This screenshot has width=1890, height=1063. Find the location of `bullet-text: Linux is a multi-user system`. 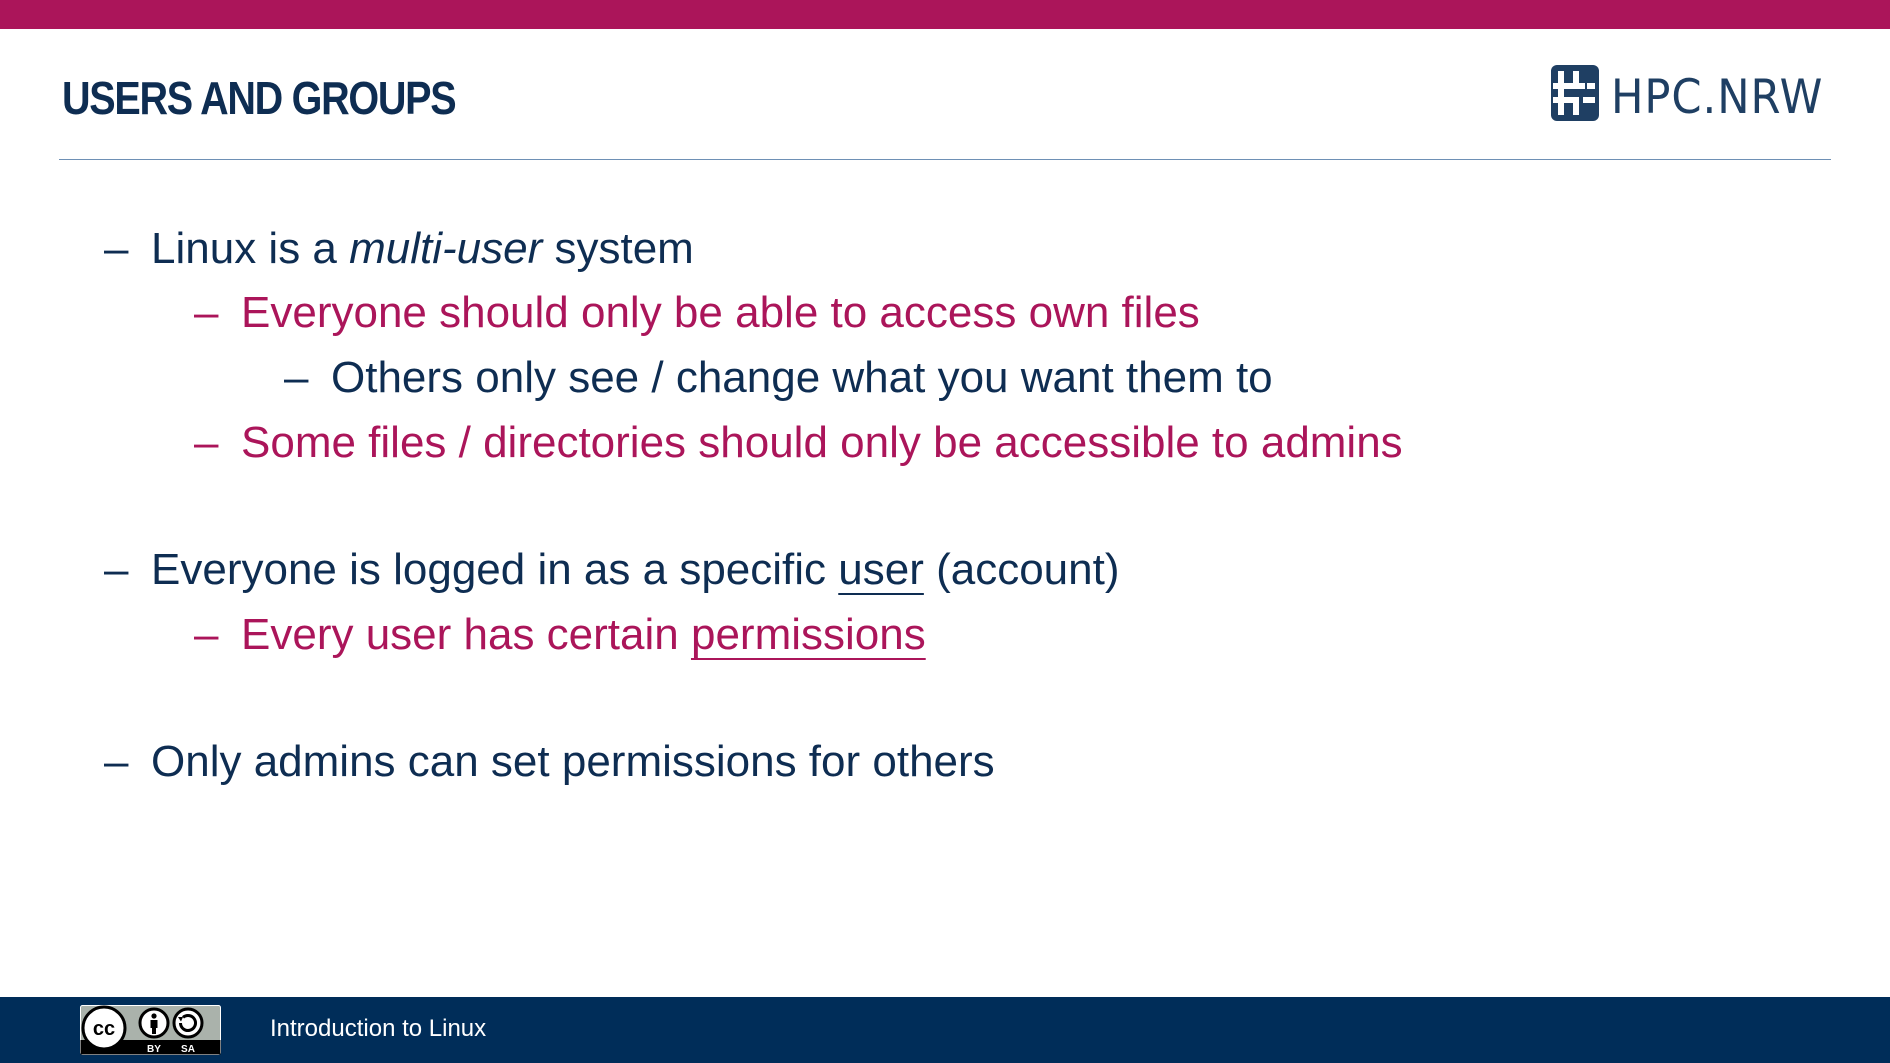

bullet-text: Linux is a multi-user system is located at coordinates (422, 248).